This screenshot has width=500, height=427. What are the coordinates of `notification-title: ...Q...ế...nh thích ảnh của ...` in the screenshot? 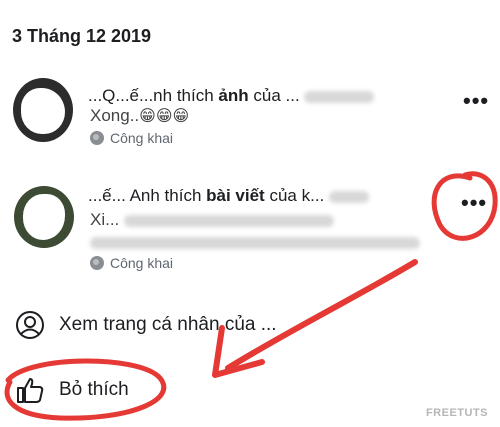 It's located at (231, 96).